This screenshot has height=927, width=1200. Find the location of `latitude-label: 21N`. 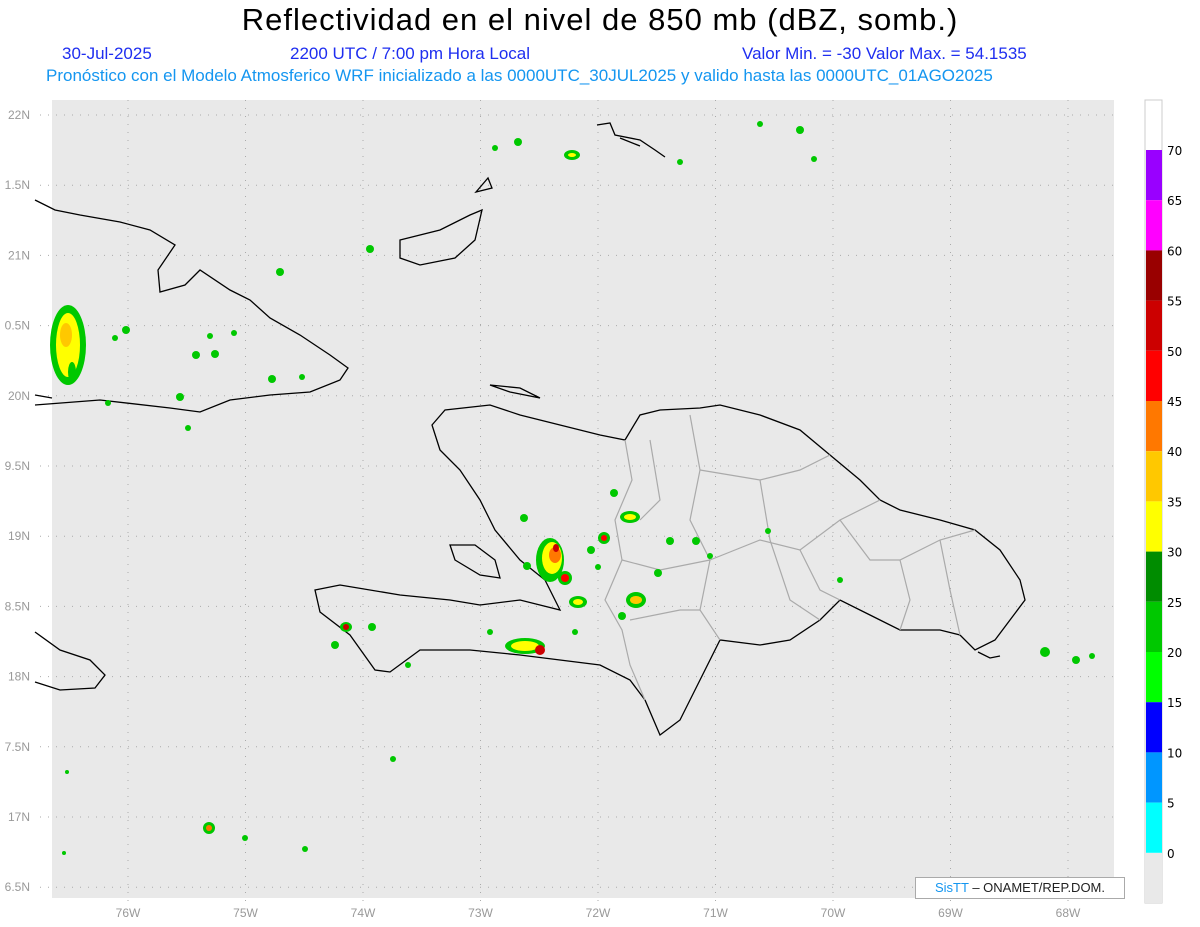

latitude-label: 21N is located at coordinates (19, 255).